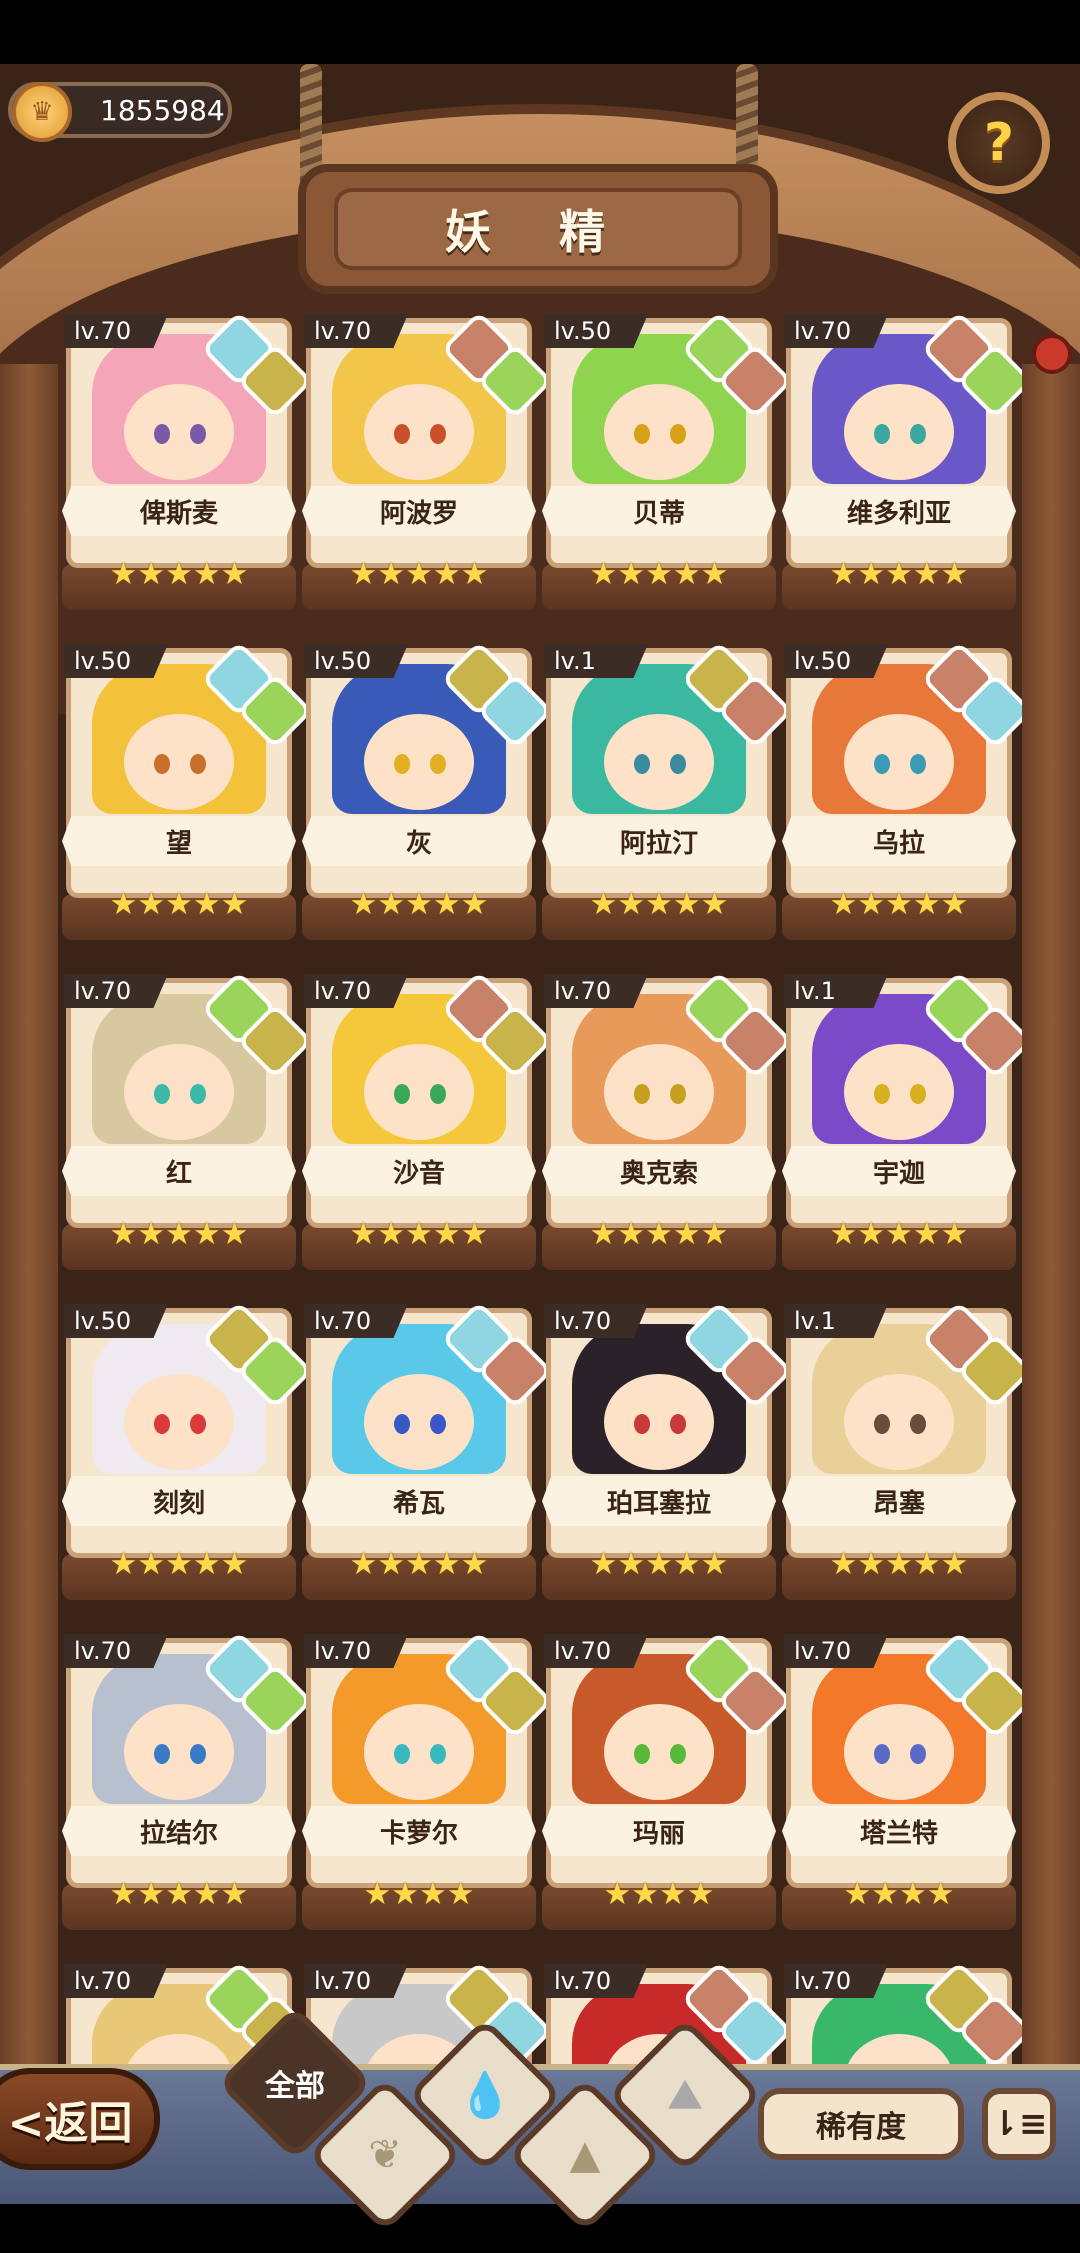 The width and height of the screenshot is (1080, 2253). What do you see at coordinates (899, 841) in the screenshot?
I see `fairy-name: 乌拉` at bounding box center [899, 841].